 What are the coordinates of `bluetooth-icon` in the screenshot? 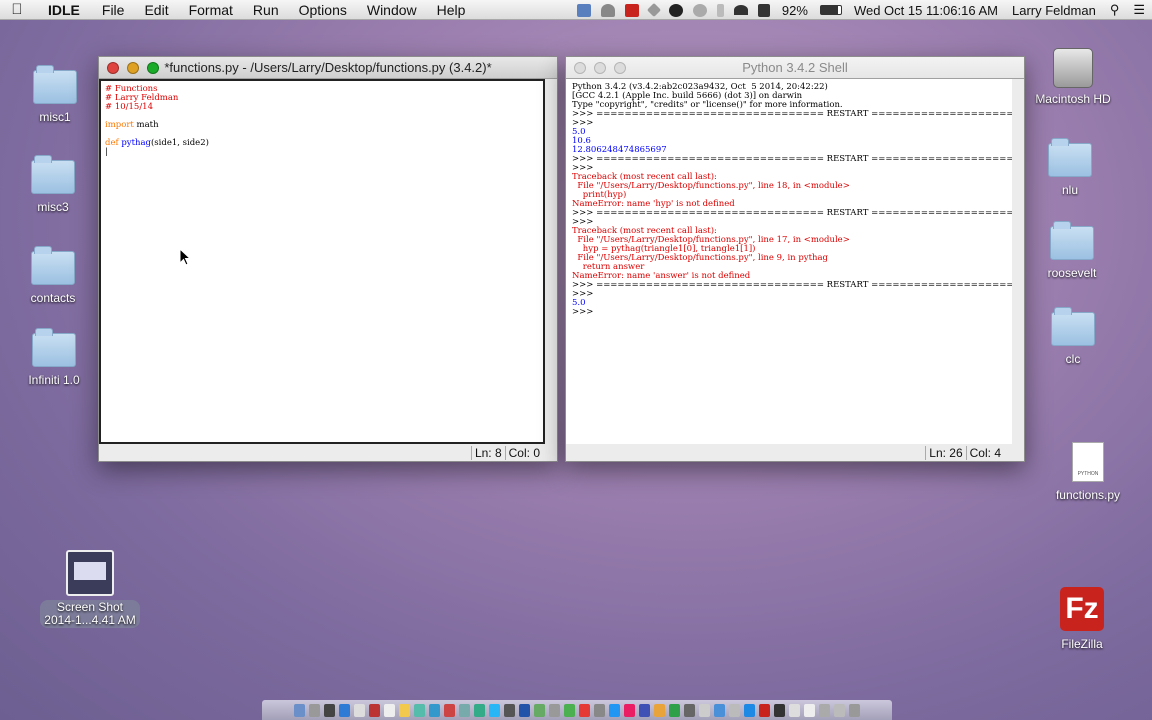 It's located at (720, 10).